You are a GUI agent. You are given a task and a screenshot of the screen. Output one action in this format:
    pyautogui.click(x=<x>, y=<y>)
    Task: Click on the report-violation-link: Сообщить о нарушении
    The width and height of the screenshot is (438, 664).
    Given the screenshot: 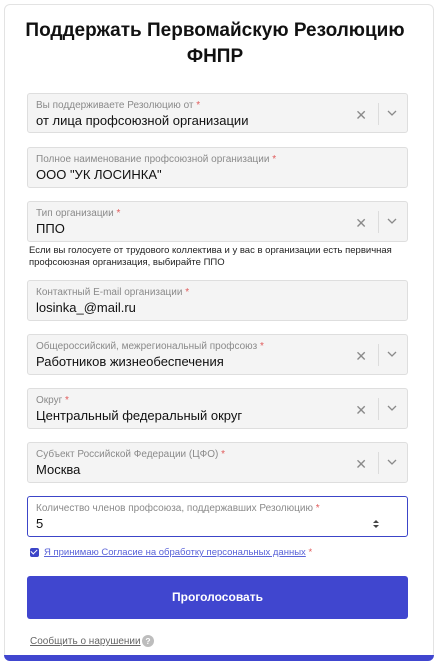 What is the action you would take?
    pyautogui.click(x=85, y=641)
    